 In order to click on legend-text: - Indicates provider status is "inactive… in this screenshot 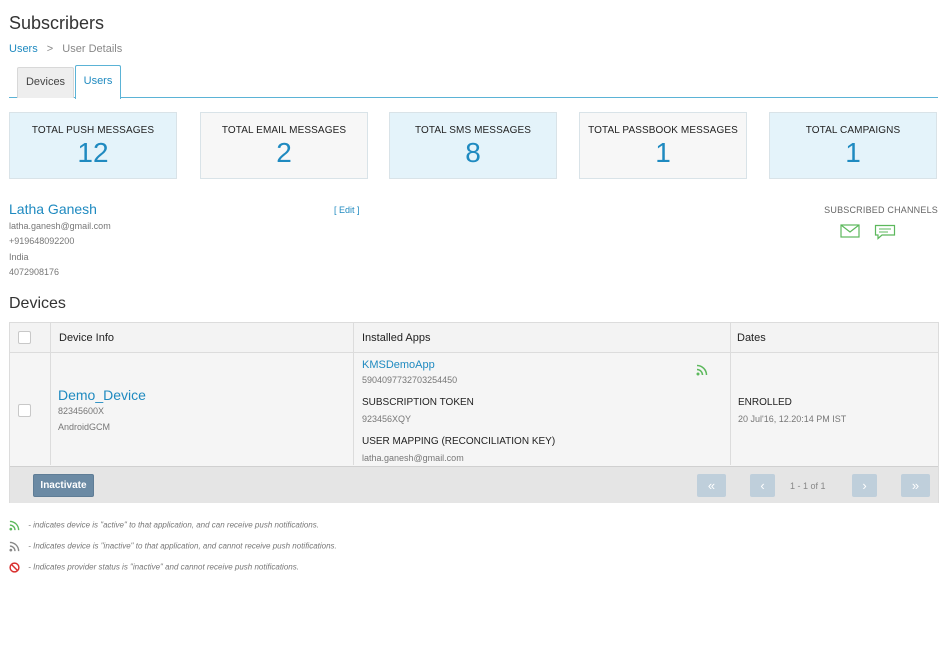, I will do `click(163, 567)`.